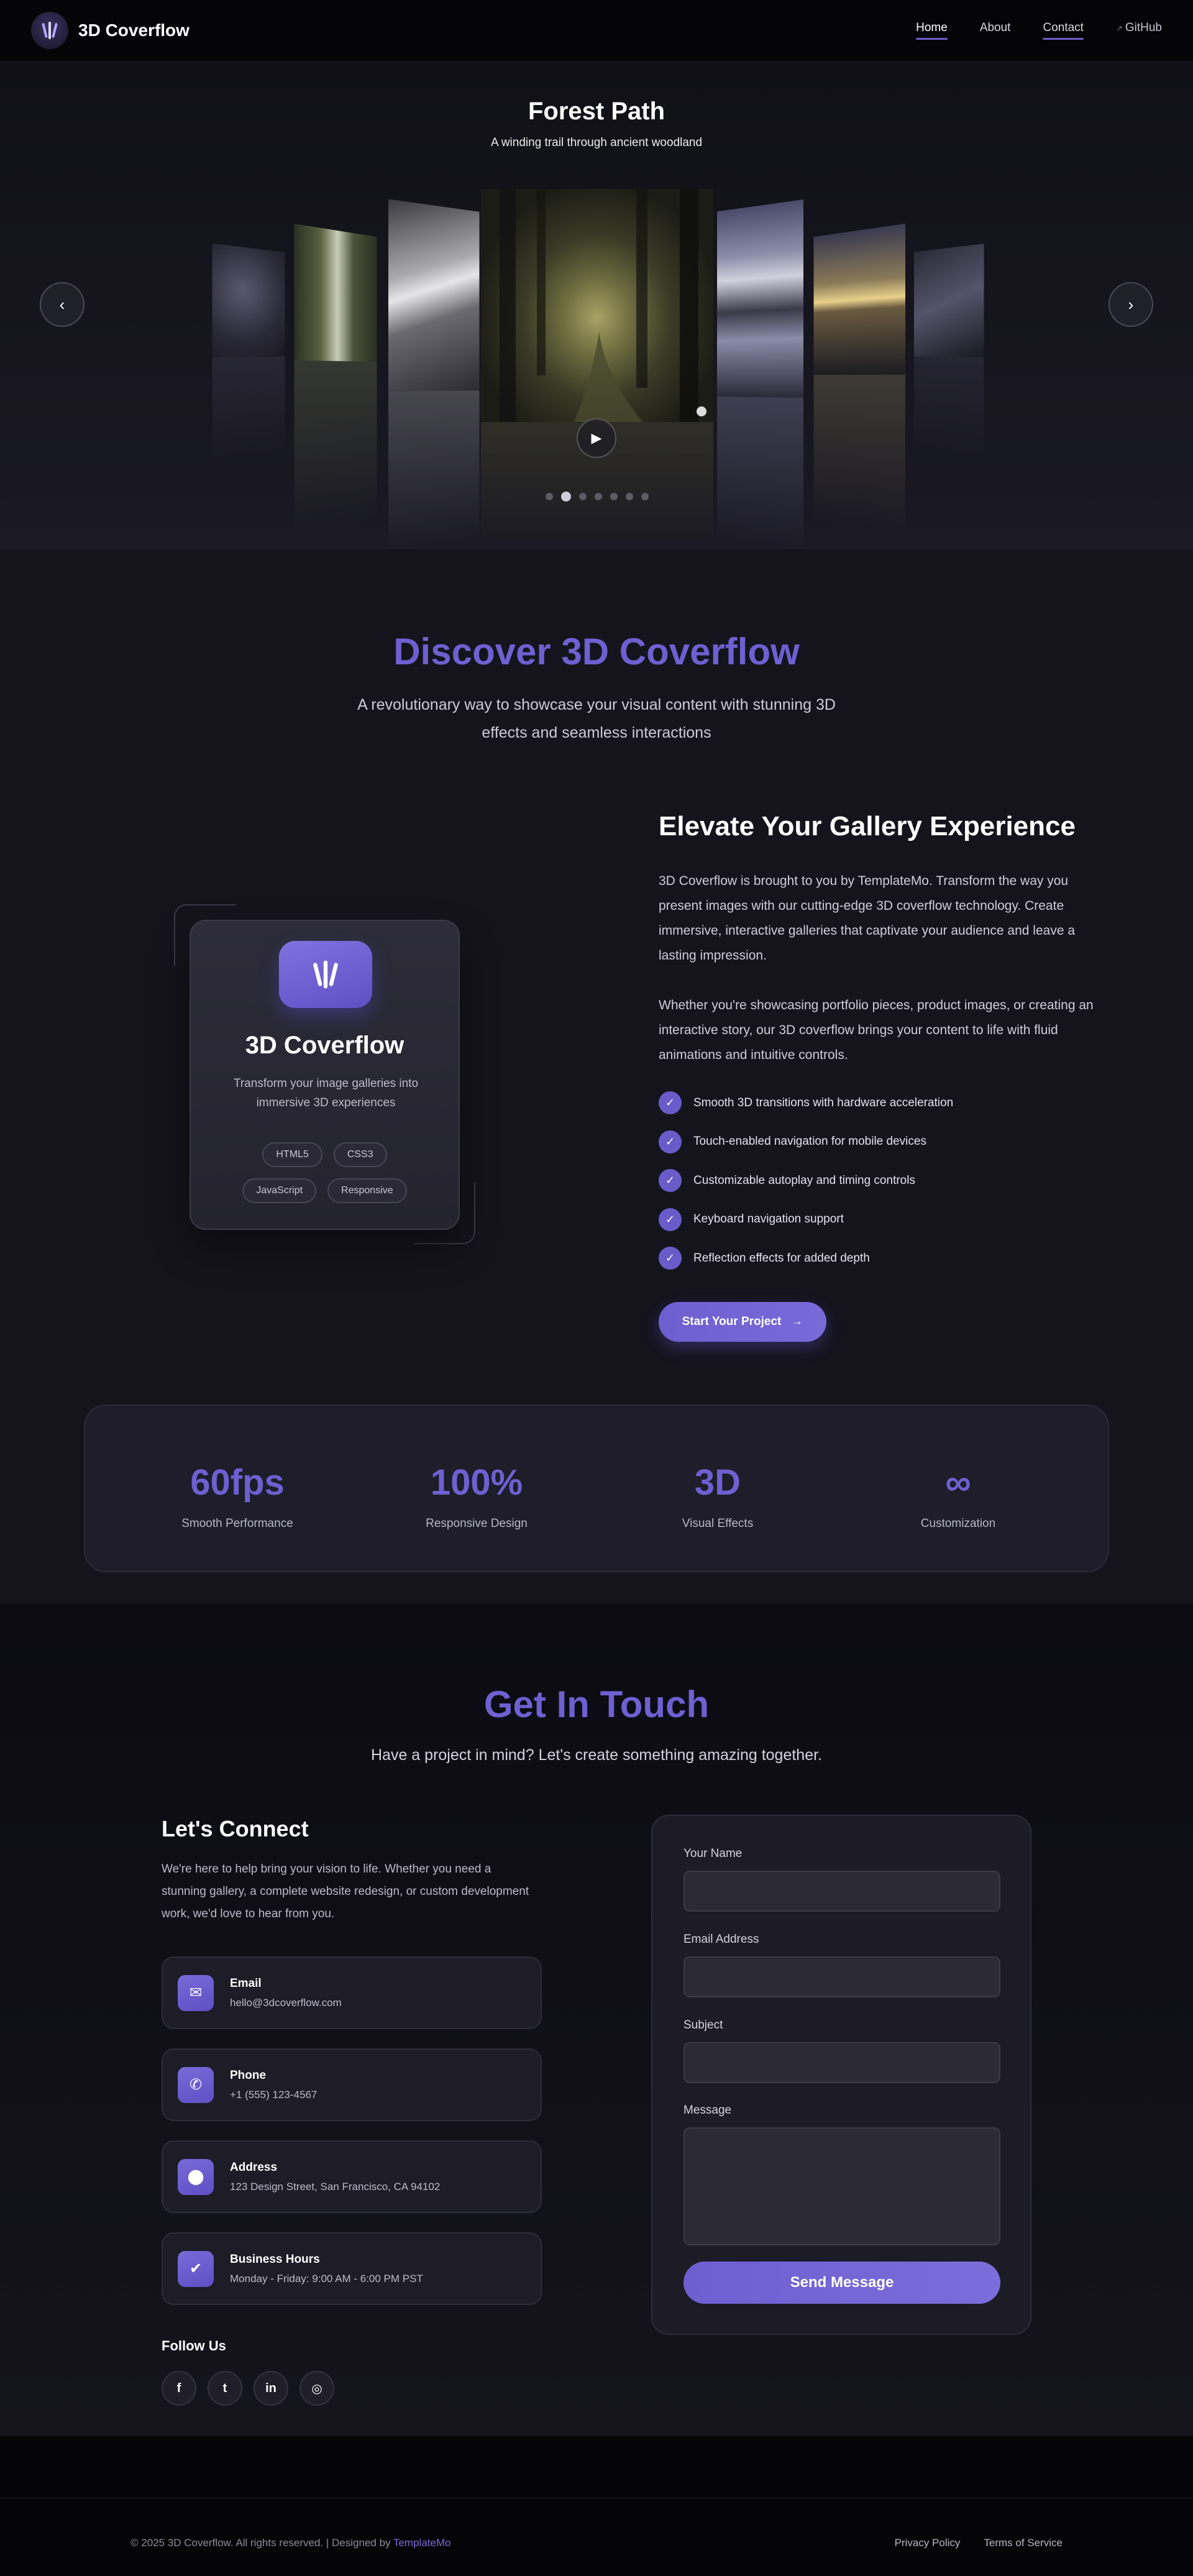  I want to click on social-links: f t in ◎, so click(248, 2388).